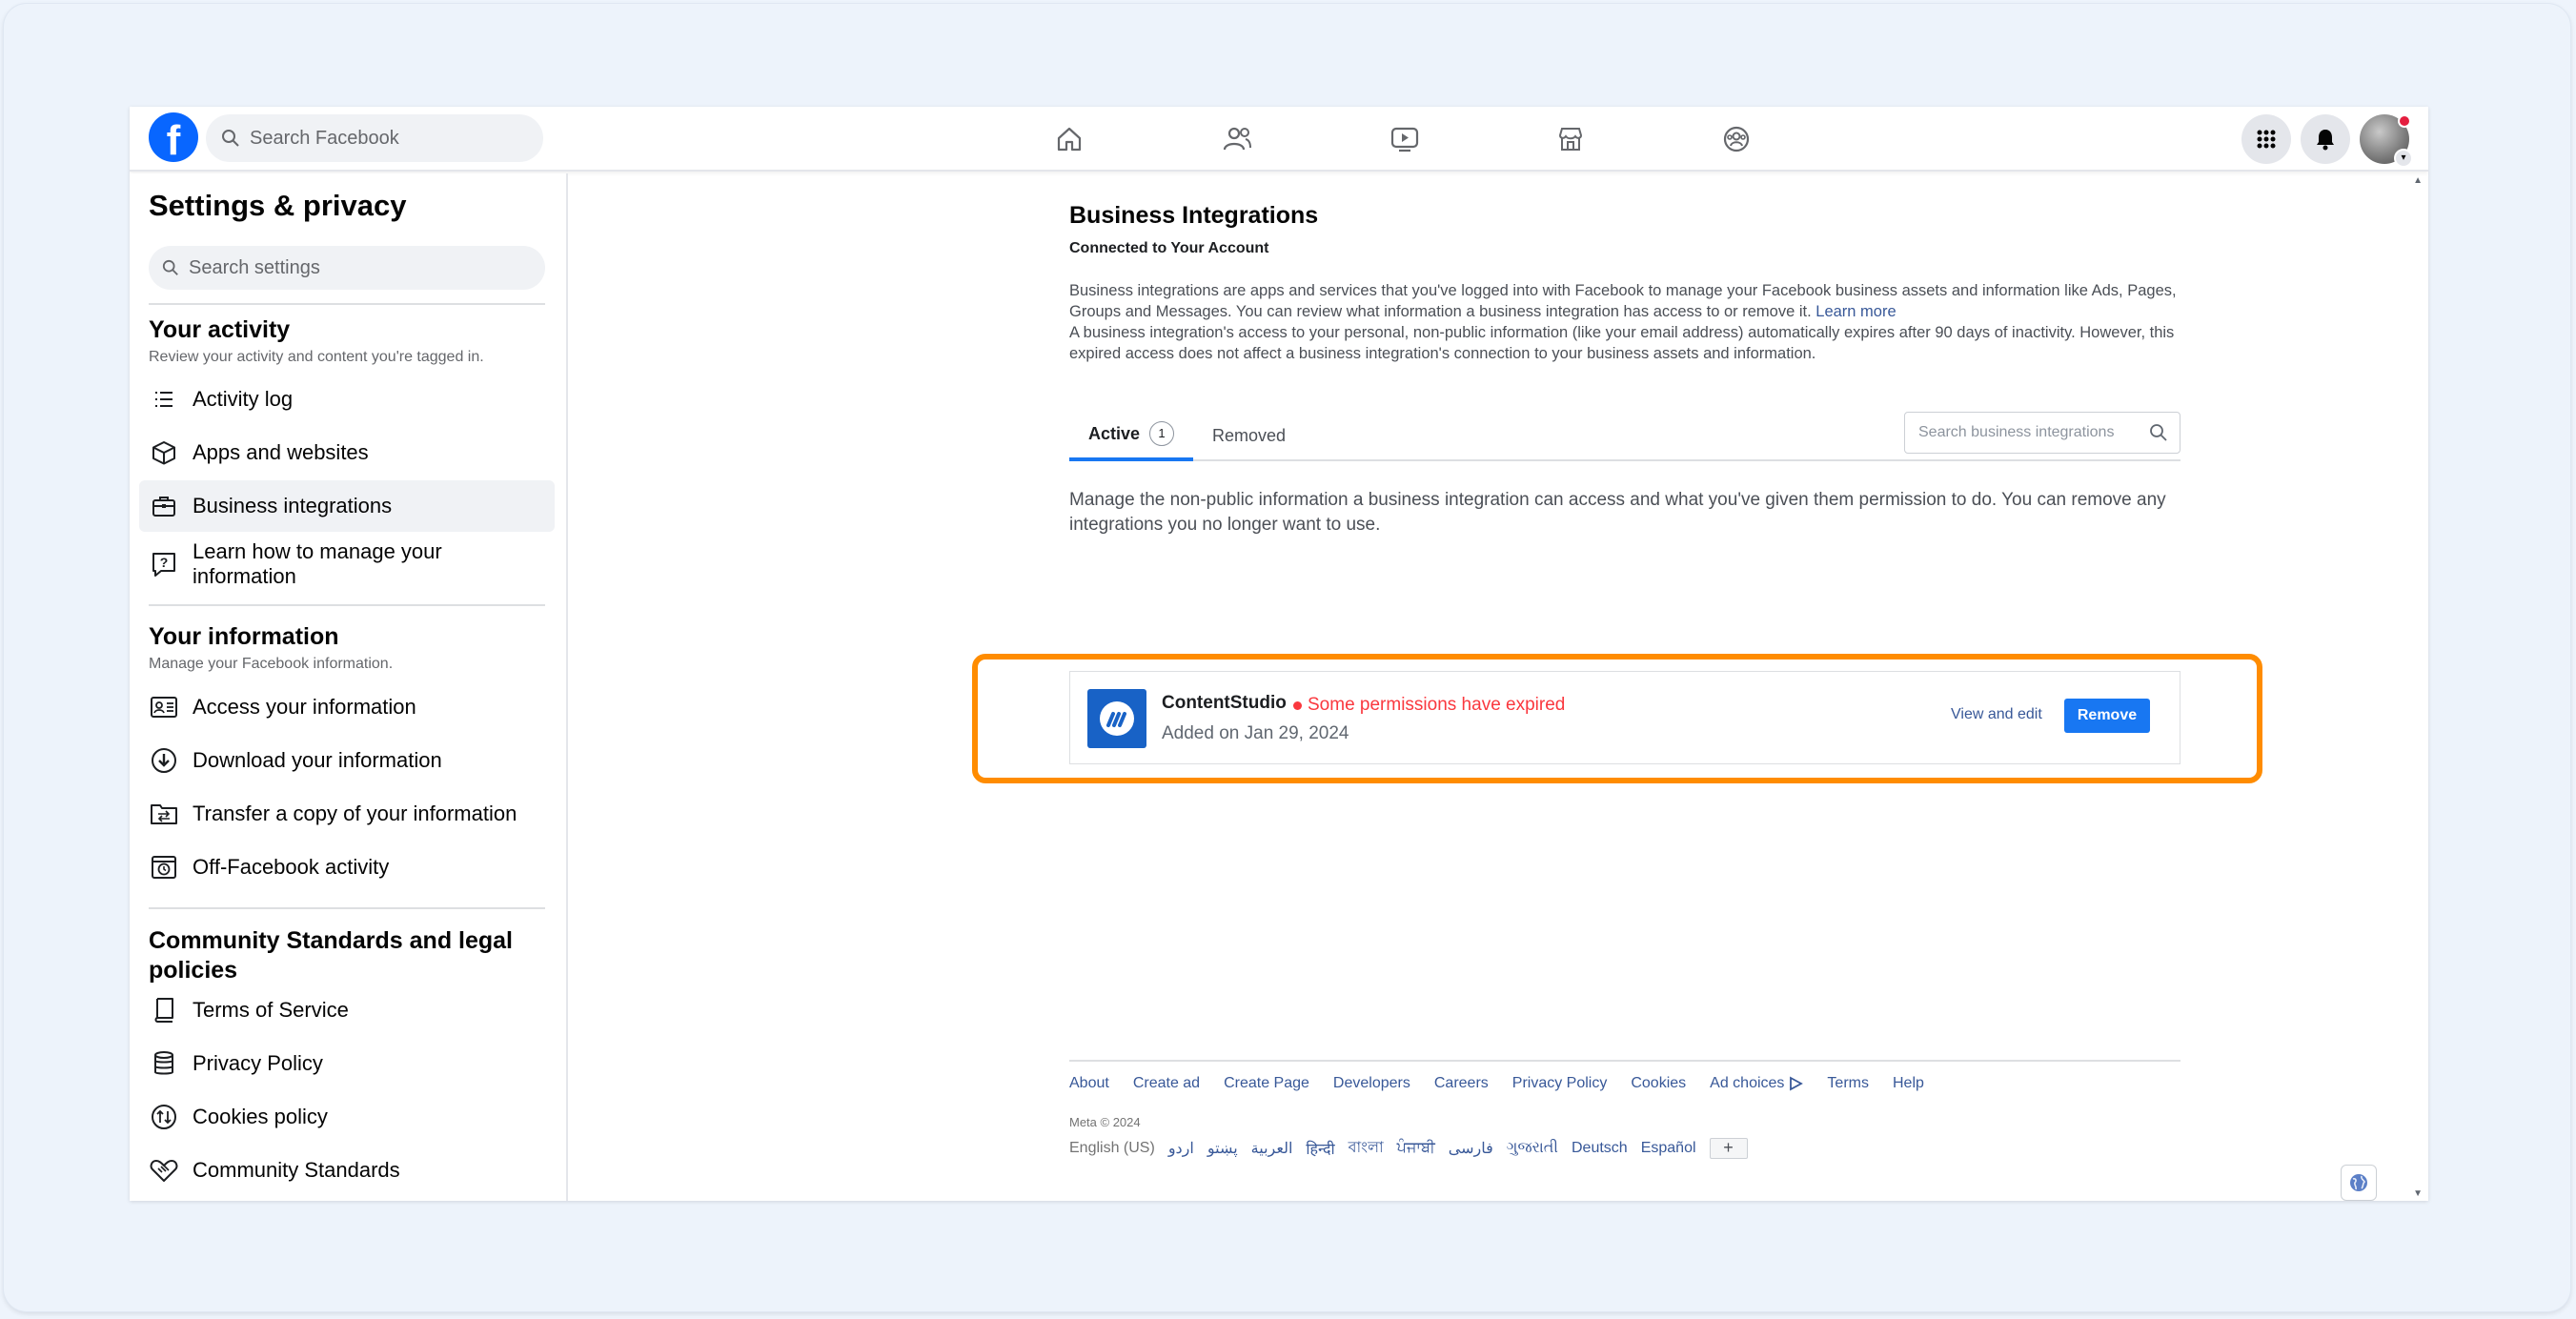 This screenshot has height=1319, width=2576. Describe the element at coordinates (1461, 1084) in the screenshot. I see `footer-link-careers: Careers` at that location.